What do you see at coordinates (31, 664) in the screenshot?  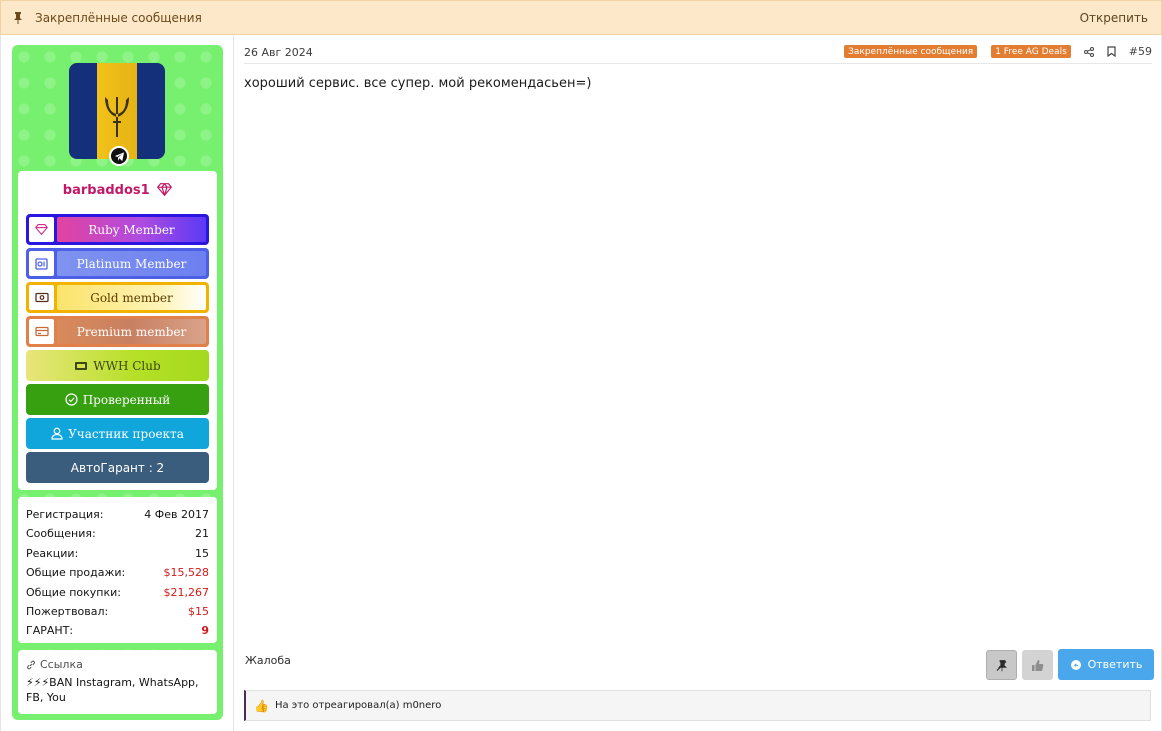 I see `link-icon` at bounding box center [31, 664].